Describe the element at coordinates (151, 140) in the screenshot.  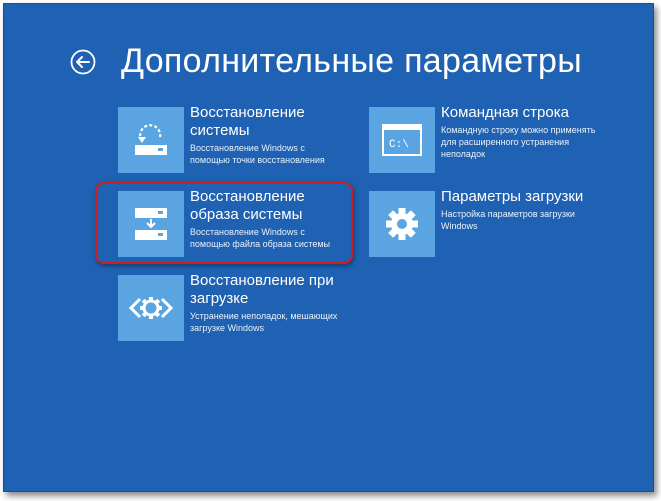
I see `system-restore-icon` at that location.